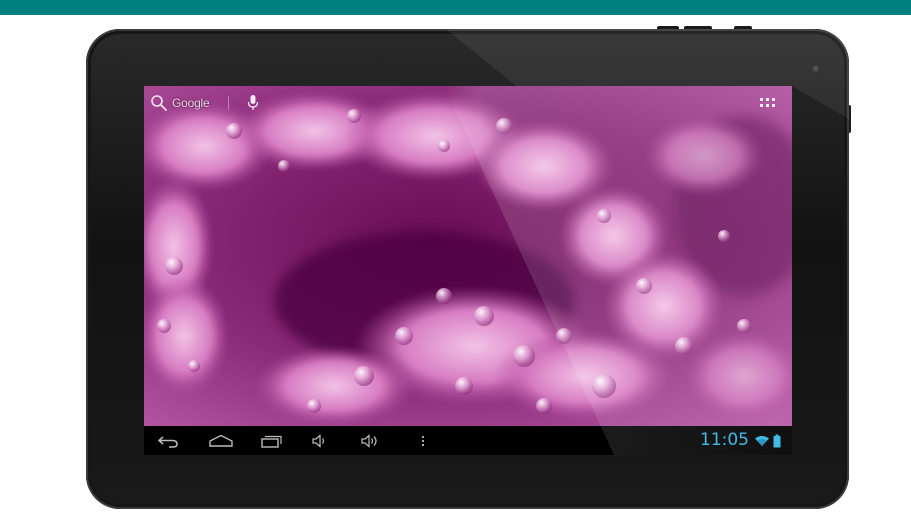 Image resolution: width=911 pixels, height=512 pixels. Describe the element at coordinates (253, 103) in the screenshot. I see `microphone-icon` at that location.